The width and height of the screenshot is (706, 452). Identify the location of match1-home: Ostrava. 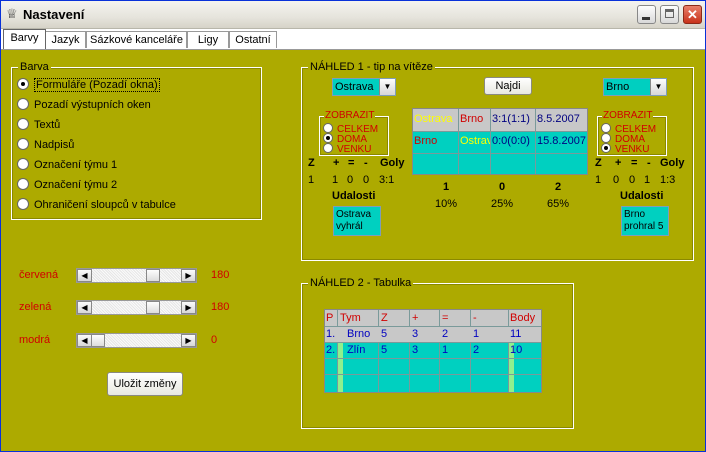
(433, 119).